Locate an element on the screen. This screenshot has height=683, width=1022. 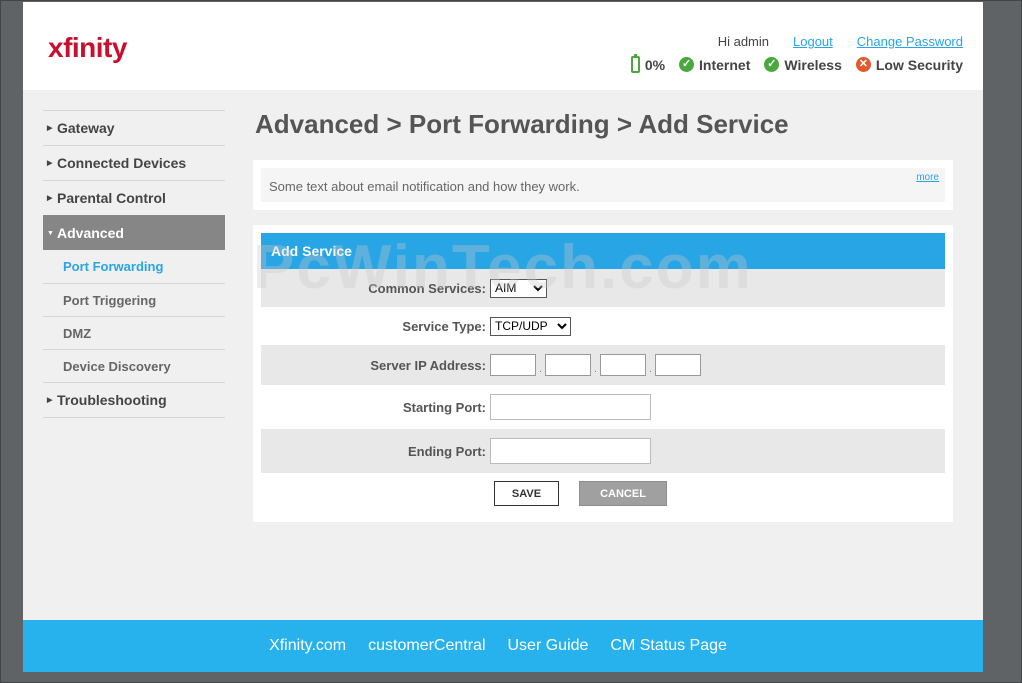
form-buttons: SAVE CANCEL is located at coordinates (603, 493).